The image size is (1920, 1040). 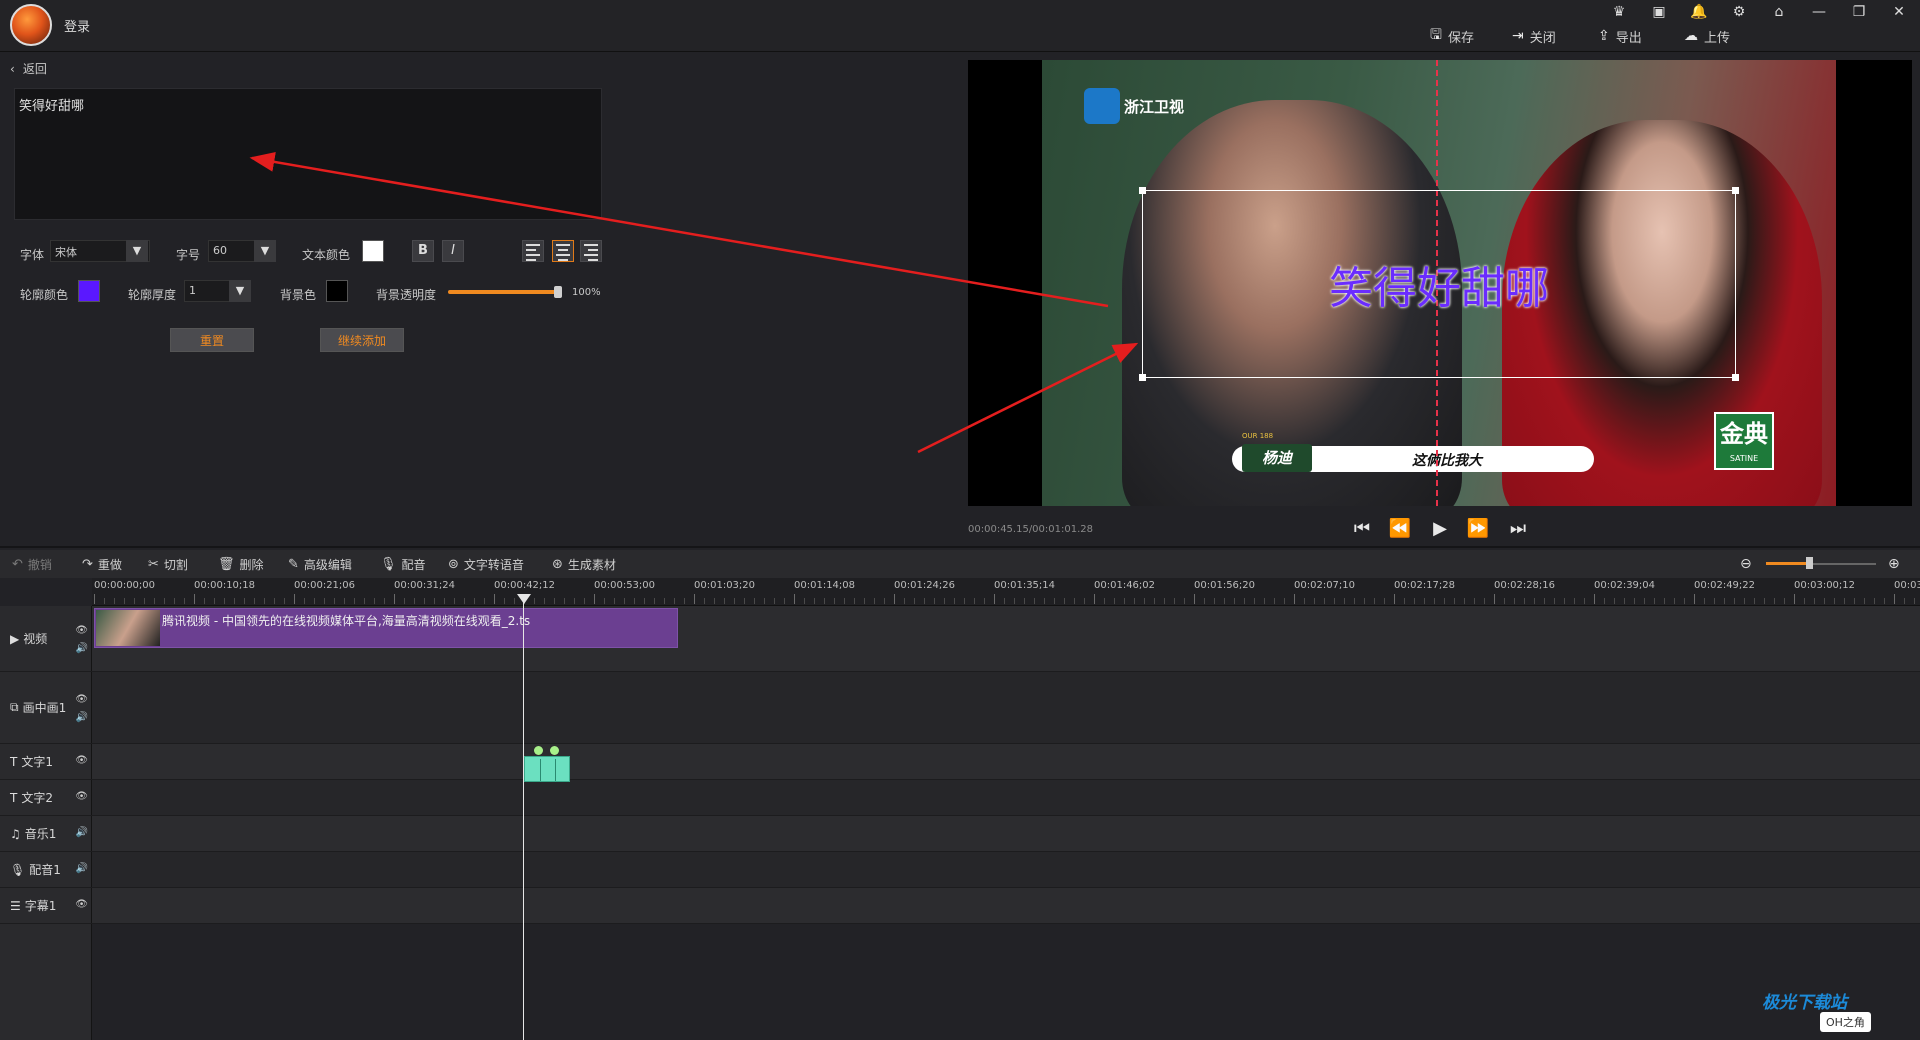 I want to click on vip-crown-icon: ♛, so click(x=1619, y=12).